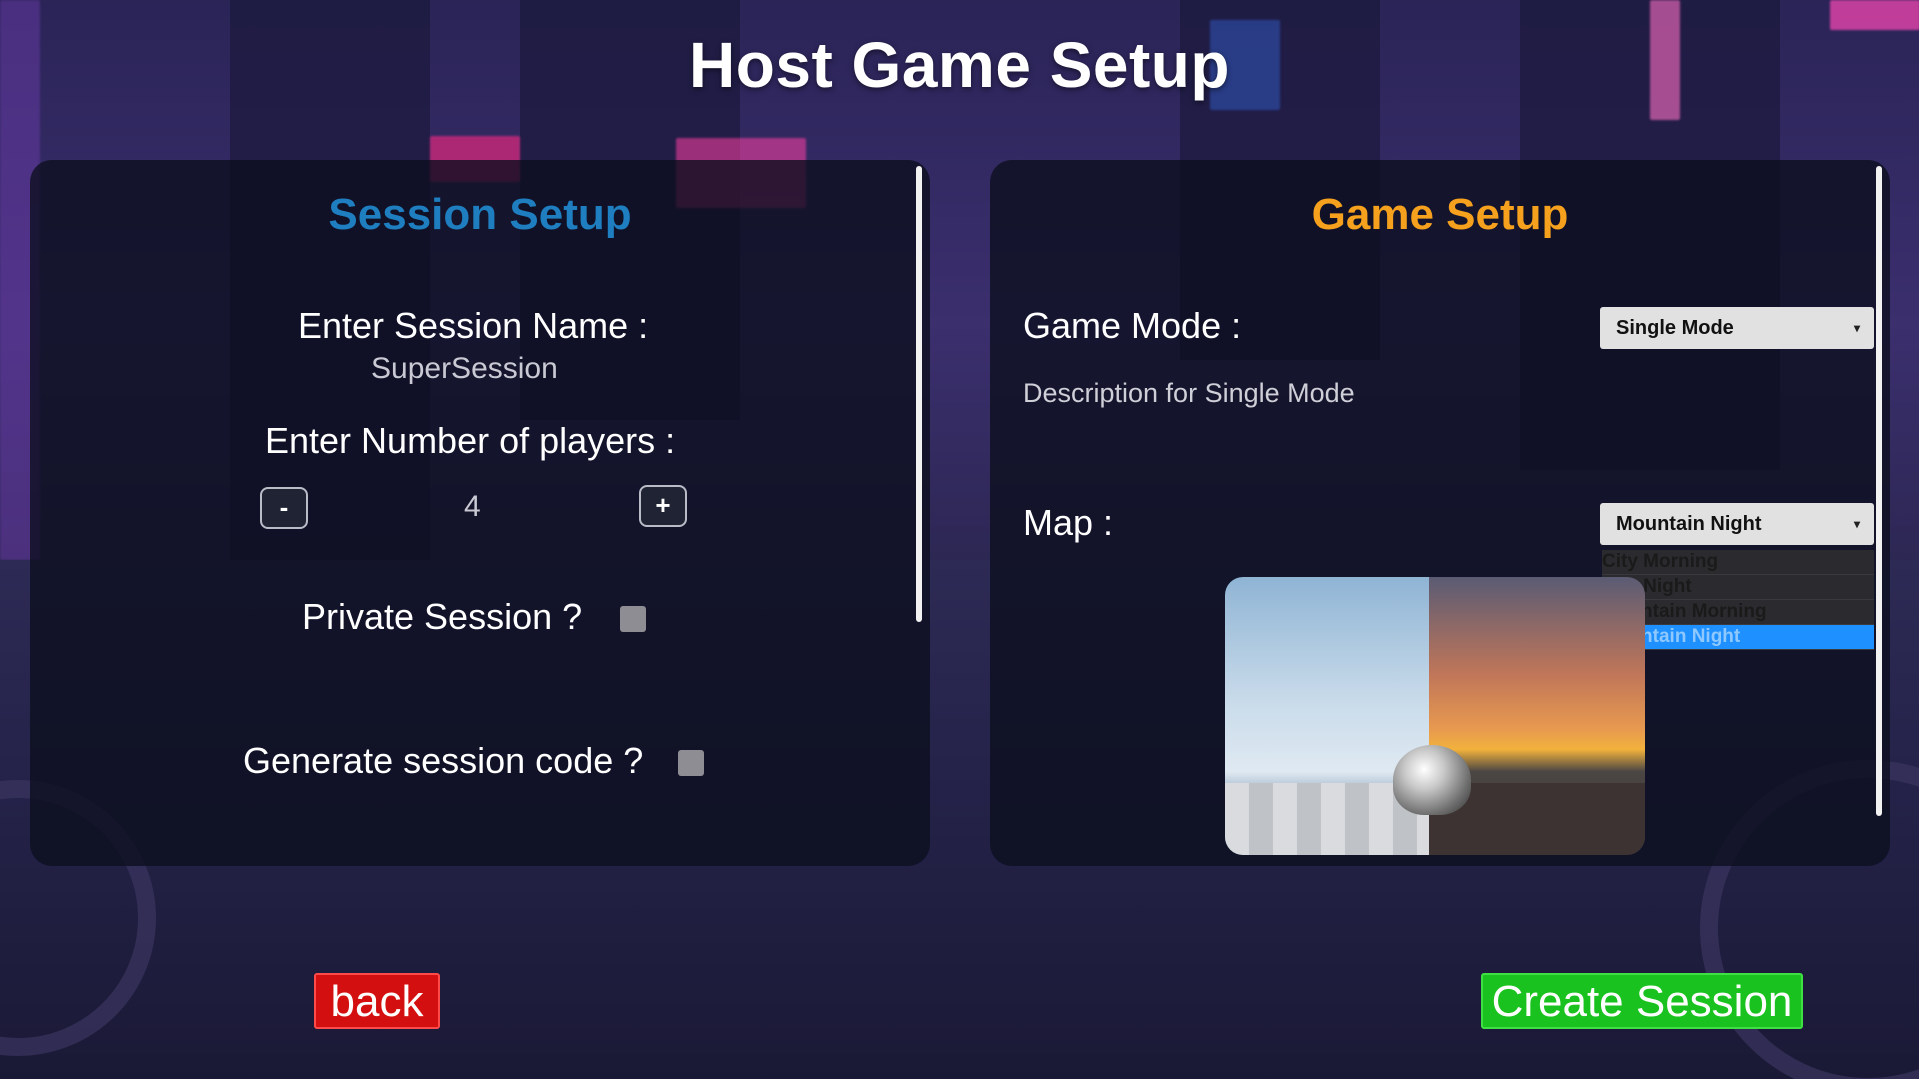  What do you see at coordinates (472, 507) in the screenshot?
I see `players-count-value: 4` at bounding box center [472, 507].